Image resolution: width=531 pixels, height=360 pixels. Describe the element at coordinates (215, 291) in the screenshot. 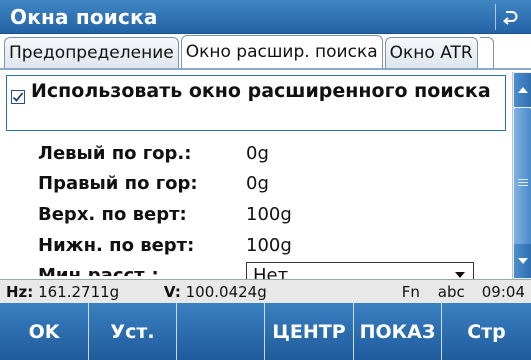

I see `v-readout: V: 100.0424g` at that location.